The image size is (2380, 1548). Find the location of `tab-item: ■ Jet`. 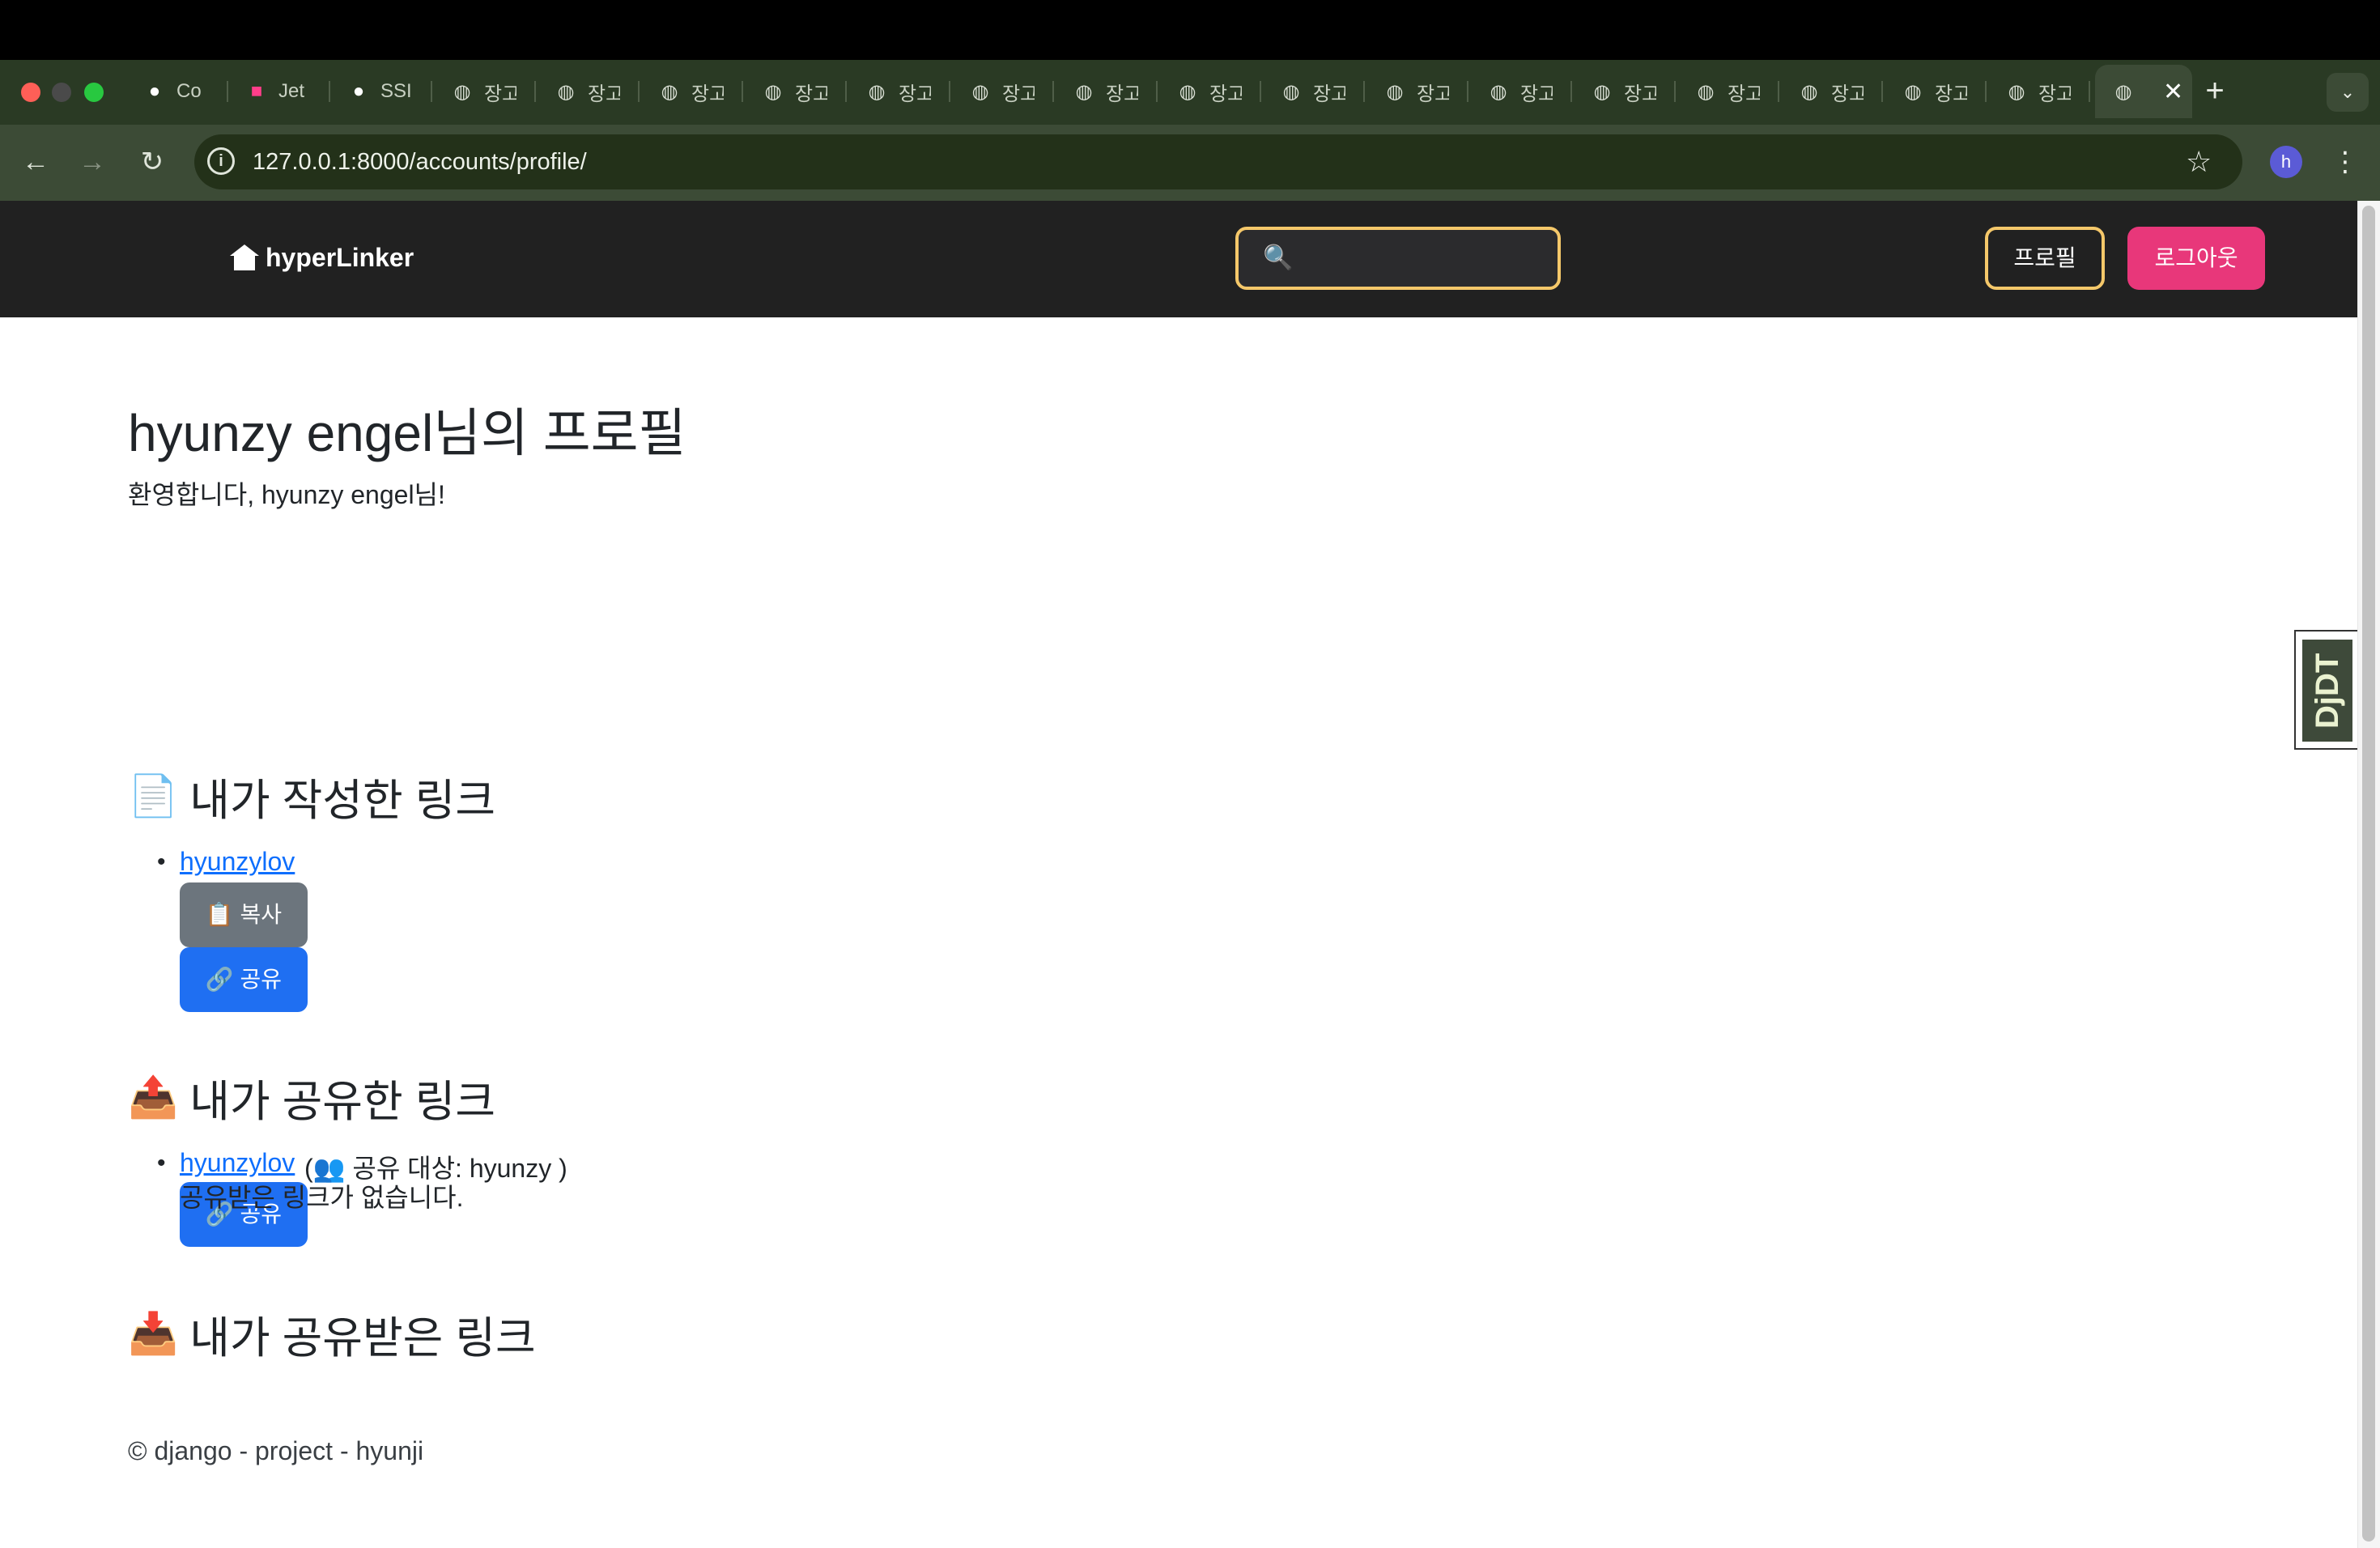

tab-item: ■ Jet is located at coordinates (278, 92).